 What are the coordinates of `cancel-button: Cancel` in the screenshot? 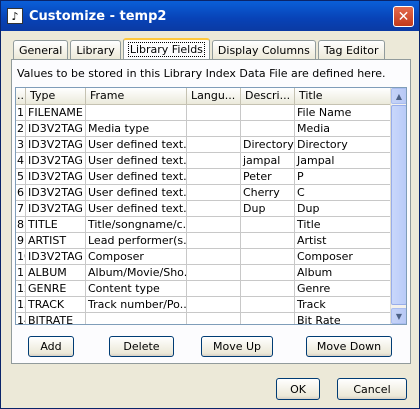 It's located at (372, 389).